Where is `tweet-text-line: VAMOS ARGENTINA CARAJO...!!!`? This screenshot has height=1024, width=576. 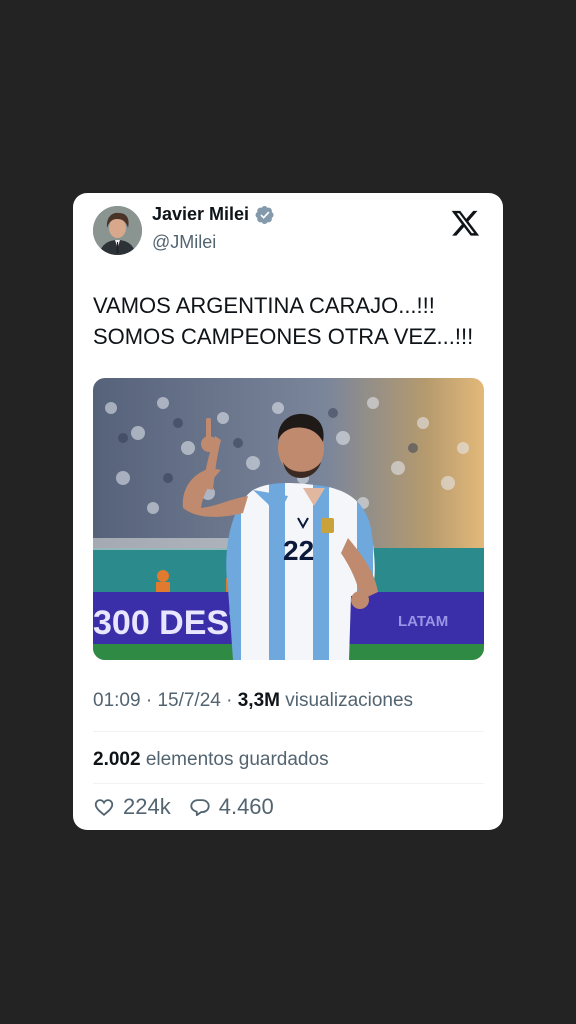 tweet-text-line: VAMOS ARGENTINA CARAJO...!!! is located at coordinates (264, 305).